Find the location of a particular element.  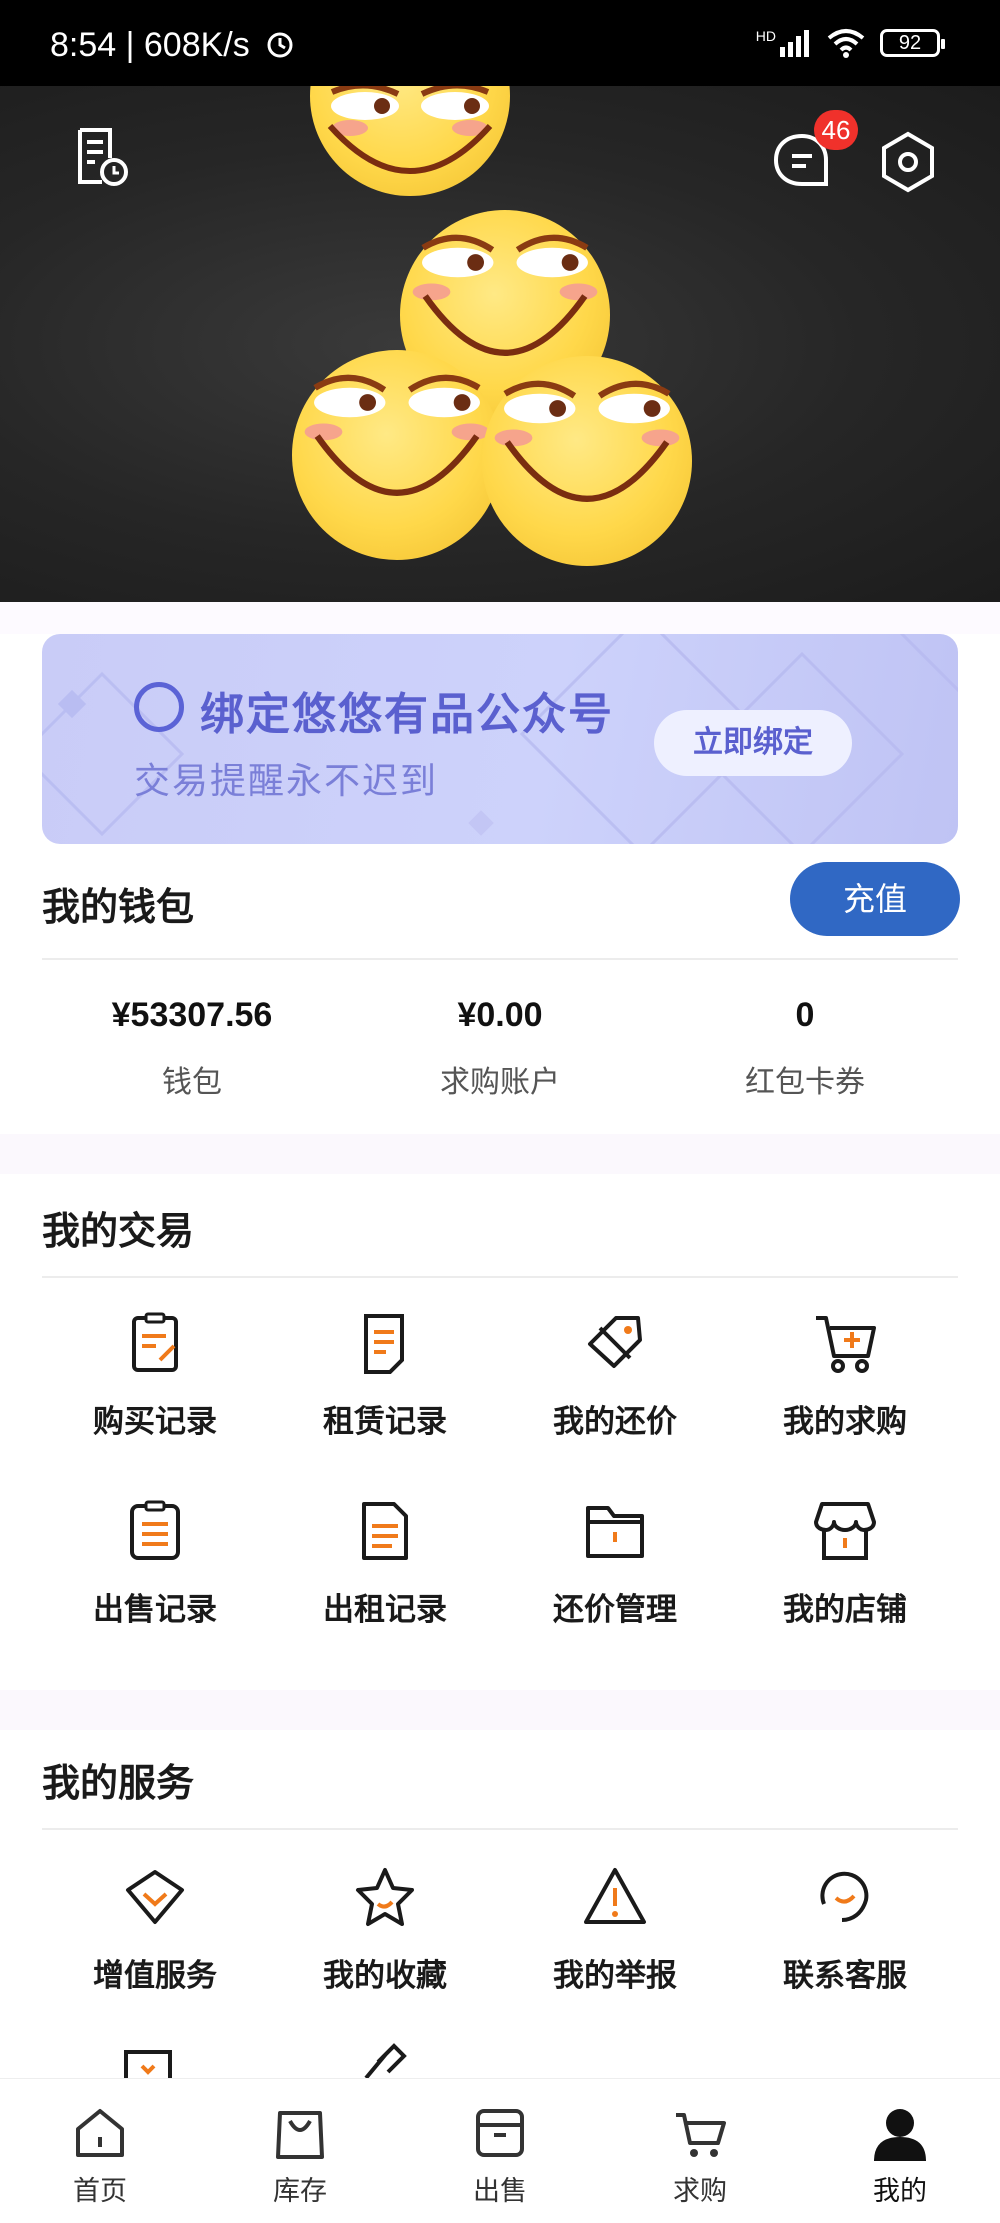

rental-record-label: 租赁记录 is located at coordinates (385, 1422).